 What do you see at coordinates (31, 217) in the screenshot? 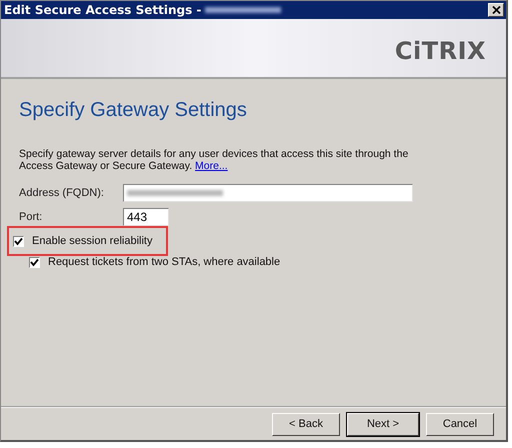
I see `field-label: Port:` at bounding box center [31, 217].